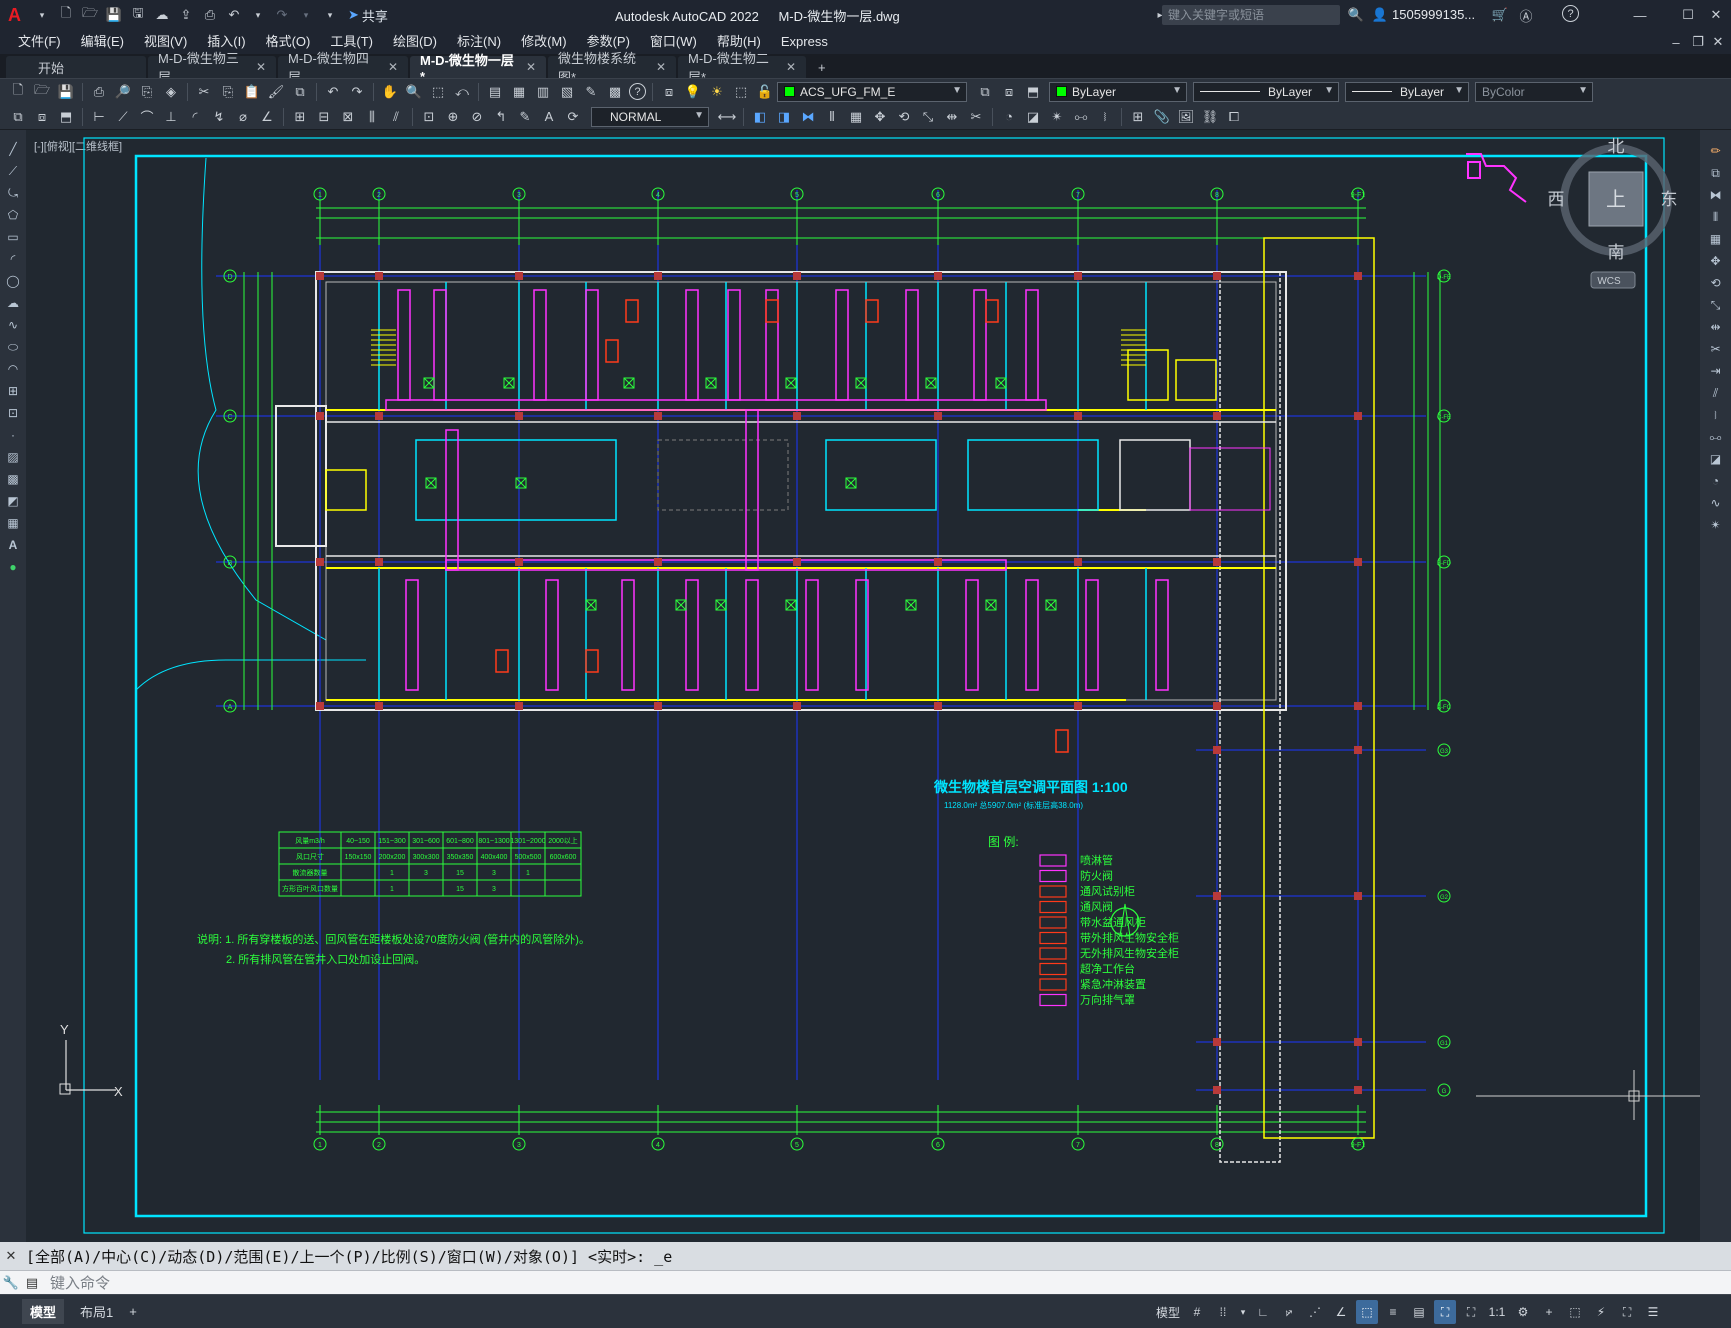 This screenshot has width=1731, height=1328. I want to click on units-icon: ⬚, so click(1575, 1312).